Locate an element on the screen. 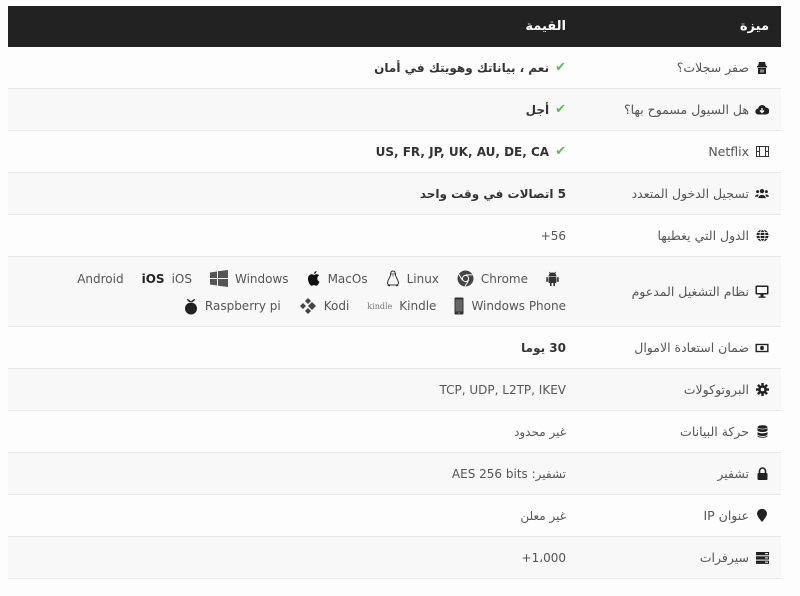  feature-label: البروتوكولات is located at coordinates (716, 389).